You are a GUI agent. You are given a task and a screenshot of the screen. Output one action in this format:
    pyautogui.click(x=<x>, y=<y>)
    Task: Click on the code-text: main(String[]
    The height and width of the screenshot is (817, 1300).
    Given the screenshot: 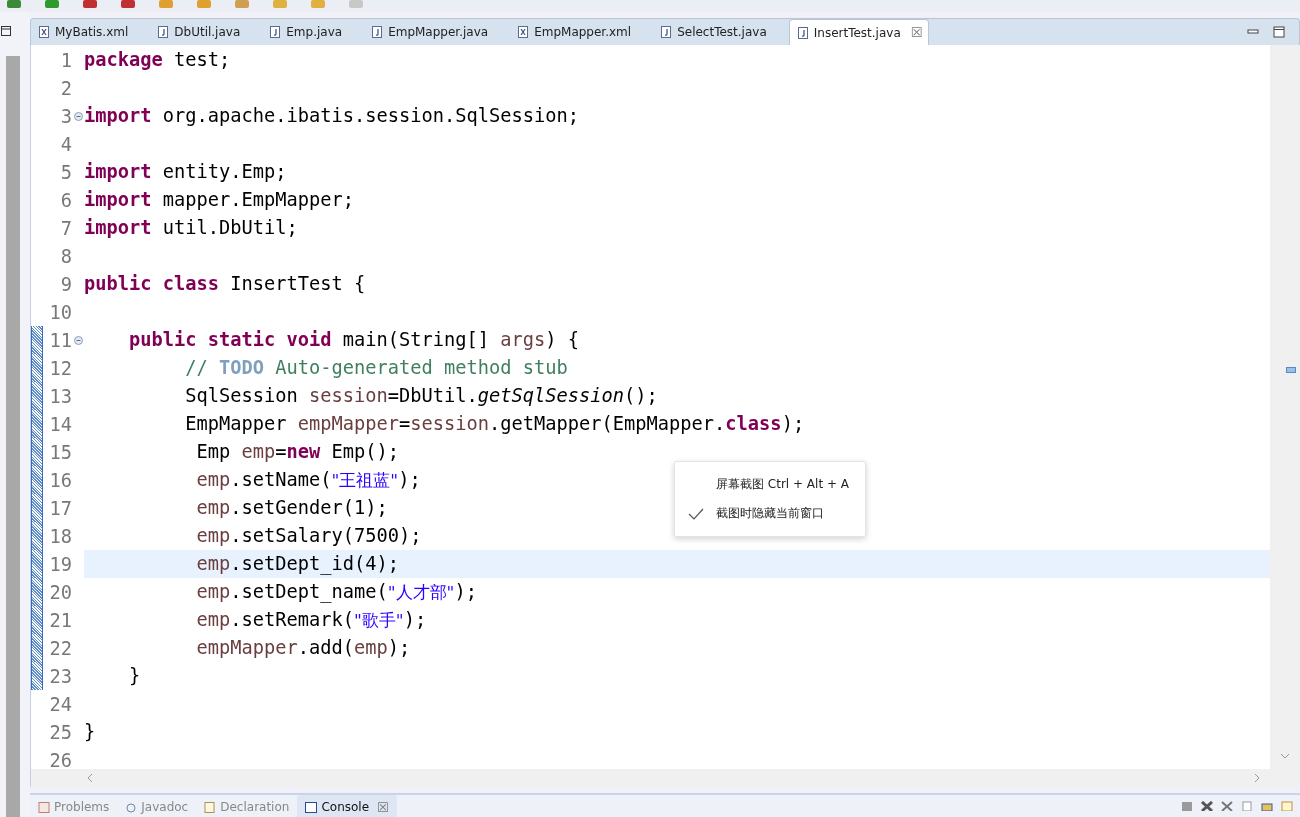 What is the action you would take?
    pyautogui.click(x=416, y=339)
    